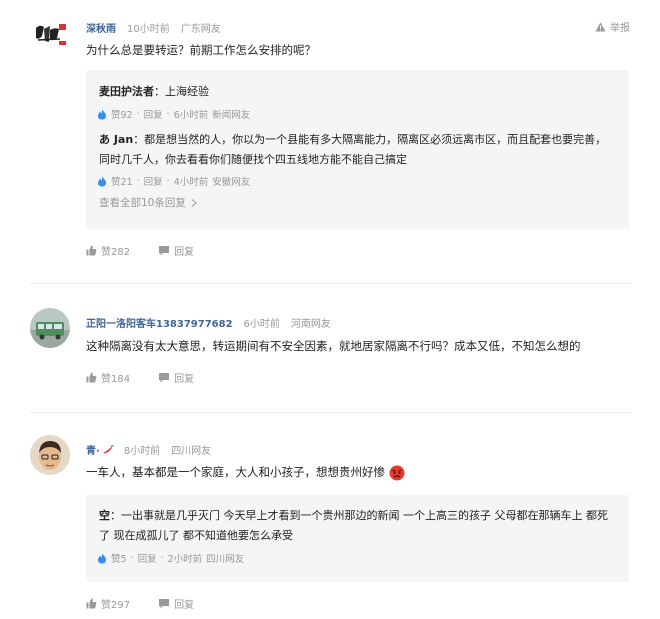  What do you see at coordinates (119, 559) in the screenshot?
I see `reply-likes: 赞5` at bounding box center [119, 559].